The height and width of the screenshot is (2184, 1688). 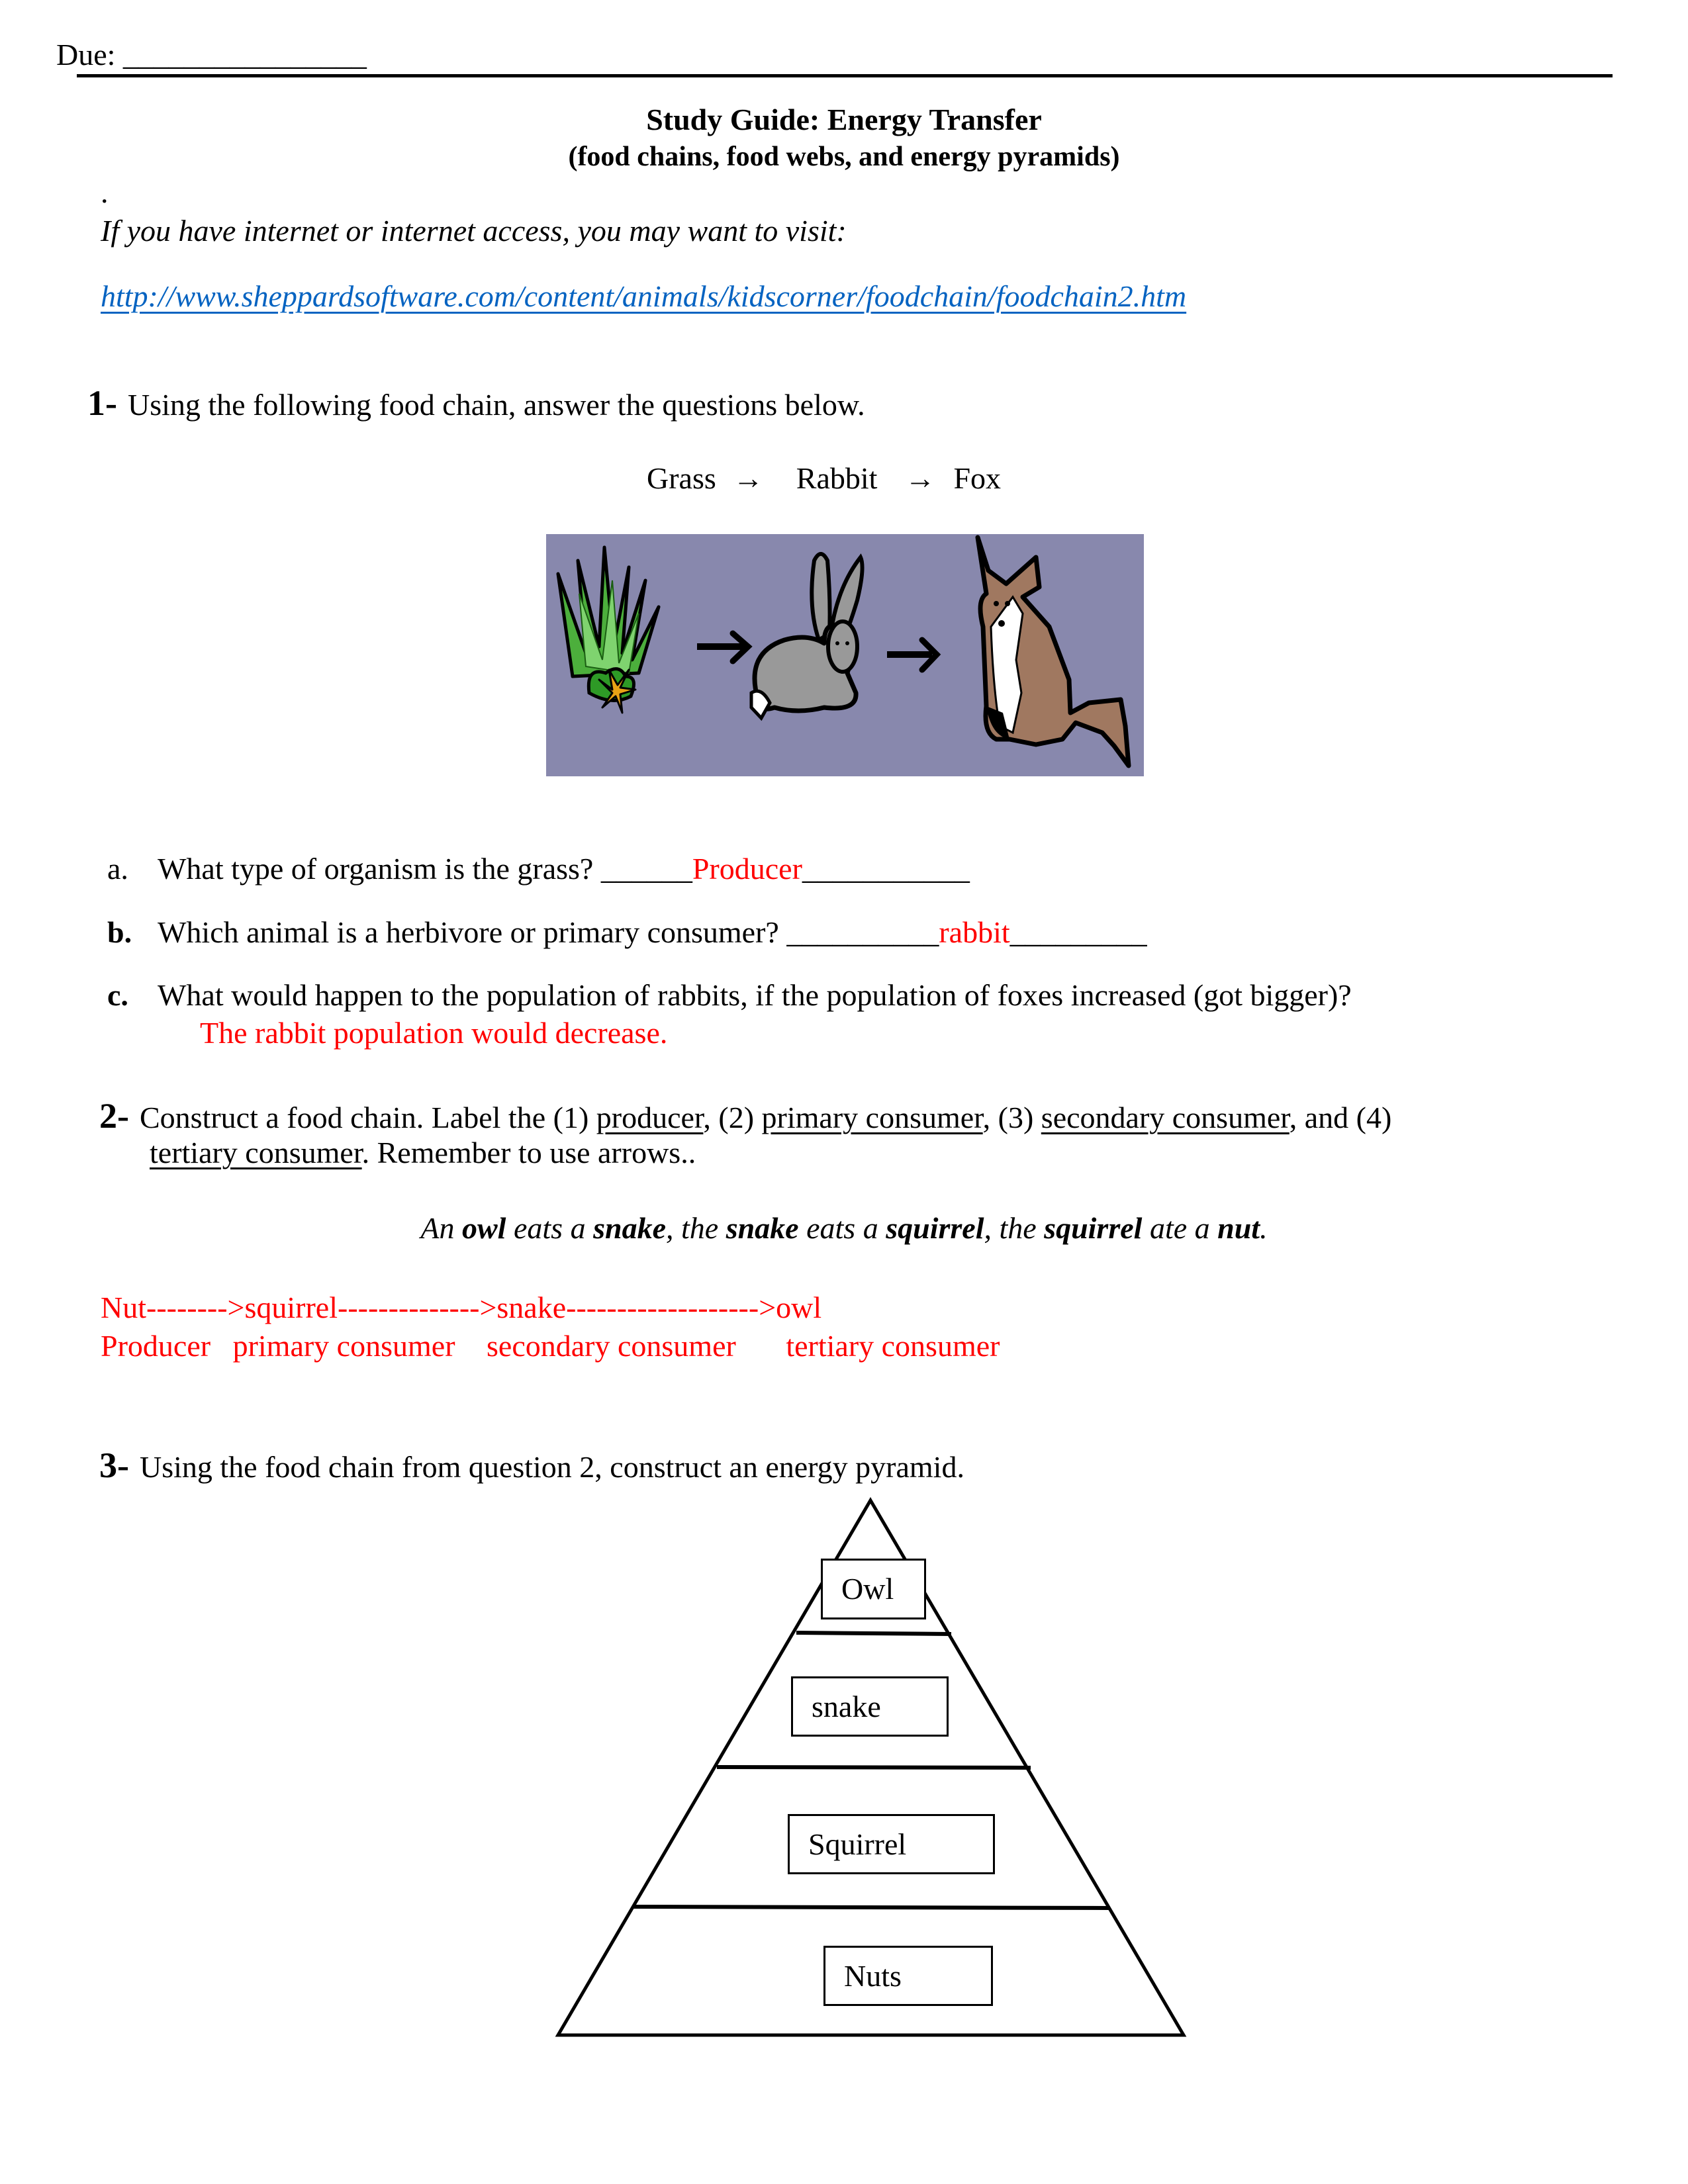 What do you see at coordinates (611, 1346) in the screenshot?
I see `label-secondary-consumer: secondary consumer` at bounding box center [611, 1346].